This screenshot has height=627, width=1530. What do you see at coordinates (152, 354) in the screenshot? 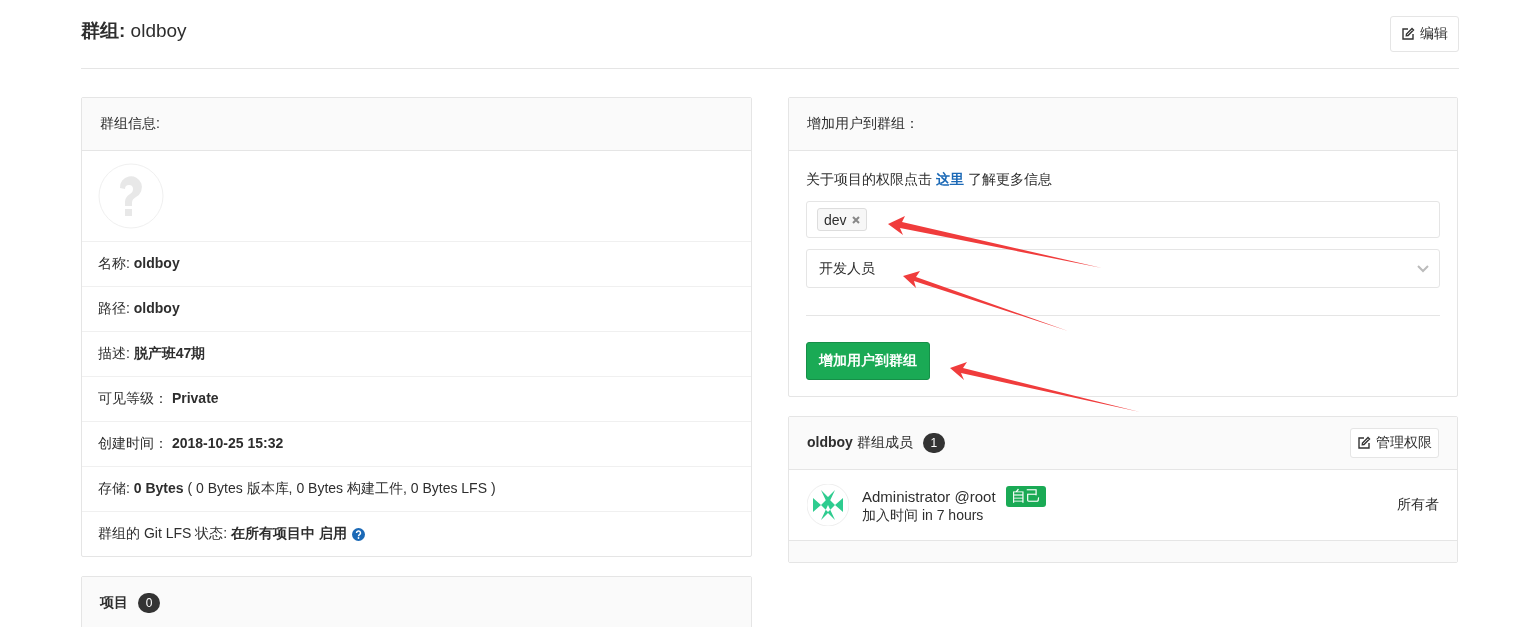
I see `info-row-text: 描述: 脱产班47期` at bounding box center [152, 354].